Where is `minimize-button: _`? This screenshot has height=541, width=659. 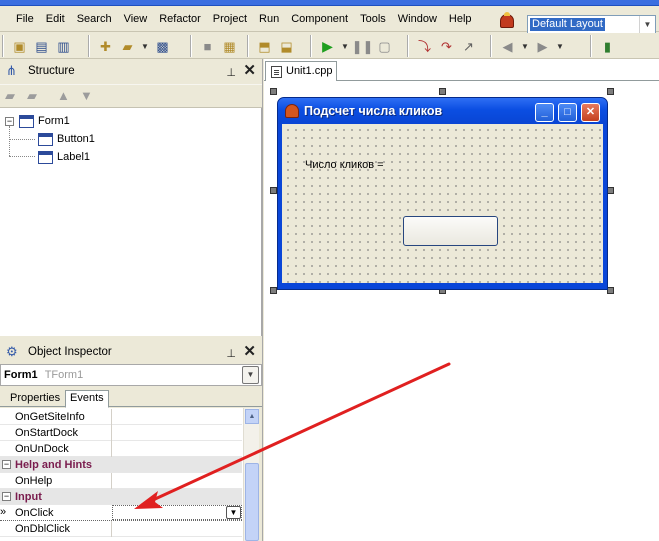 minimize-button: _ is located at coordinates (544, 112).